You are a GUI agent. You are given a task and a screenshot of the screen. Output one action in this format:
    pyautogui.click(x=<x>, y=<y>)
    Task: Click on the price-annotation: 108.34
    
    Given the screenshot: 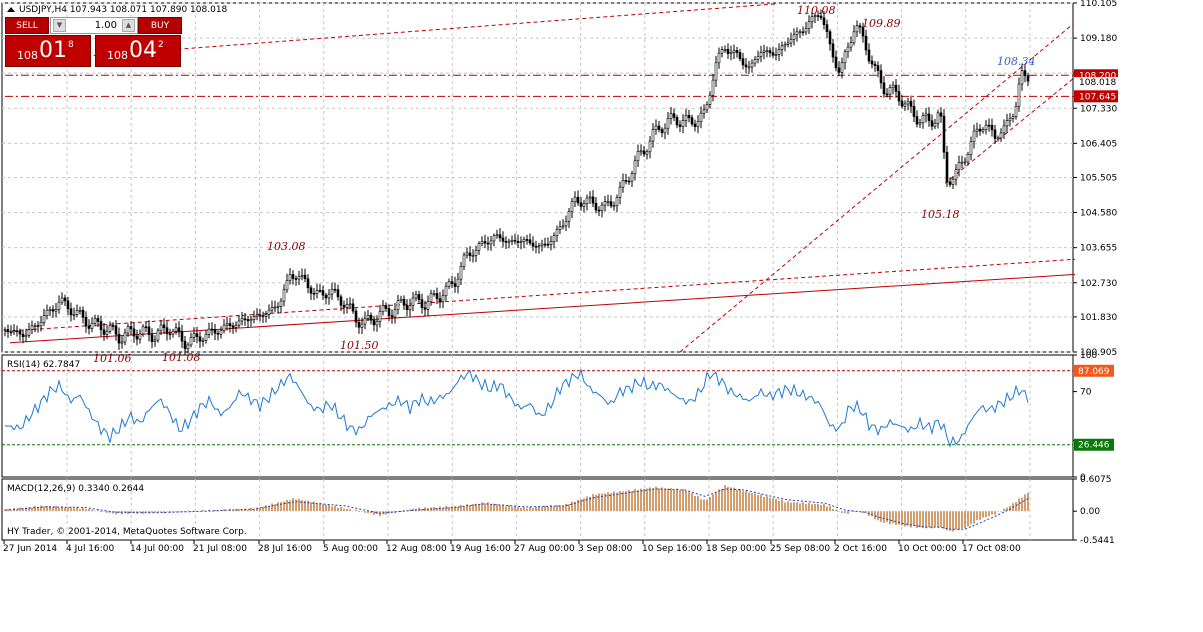 What is the action you would take?
    pyautogui.click(x=1016, y=61)
    